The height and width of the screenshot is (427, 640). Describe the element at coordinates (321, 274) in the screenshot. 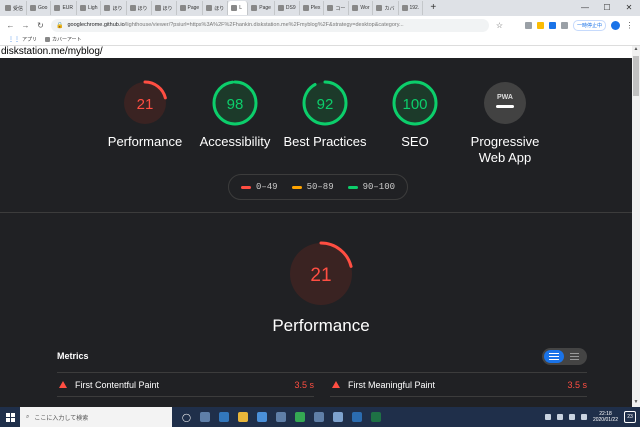

I see `performance-gauge-ring: 21` at that location.